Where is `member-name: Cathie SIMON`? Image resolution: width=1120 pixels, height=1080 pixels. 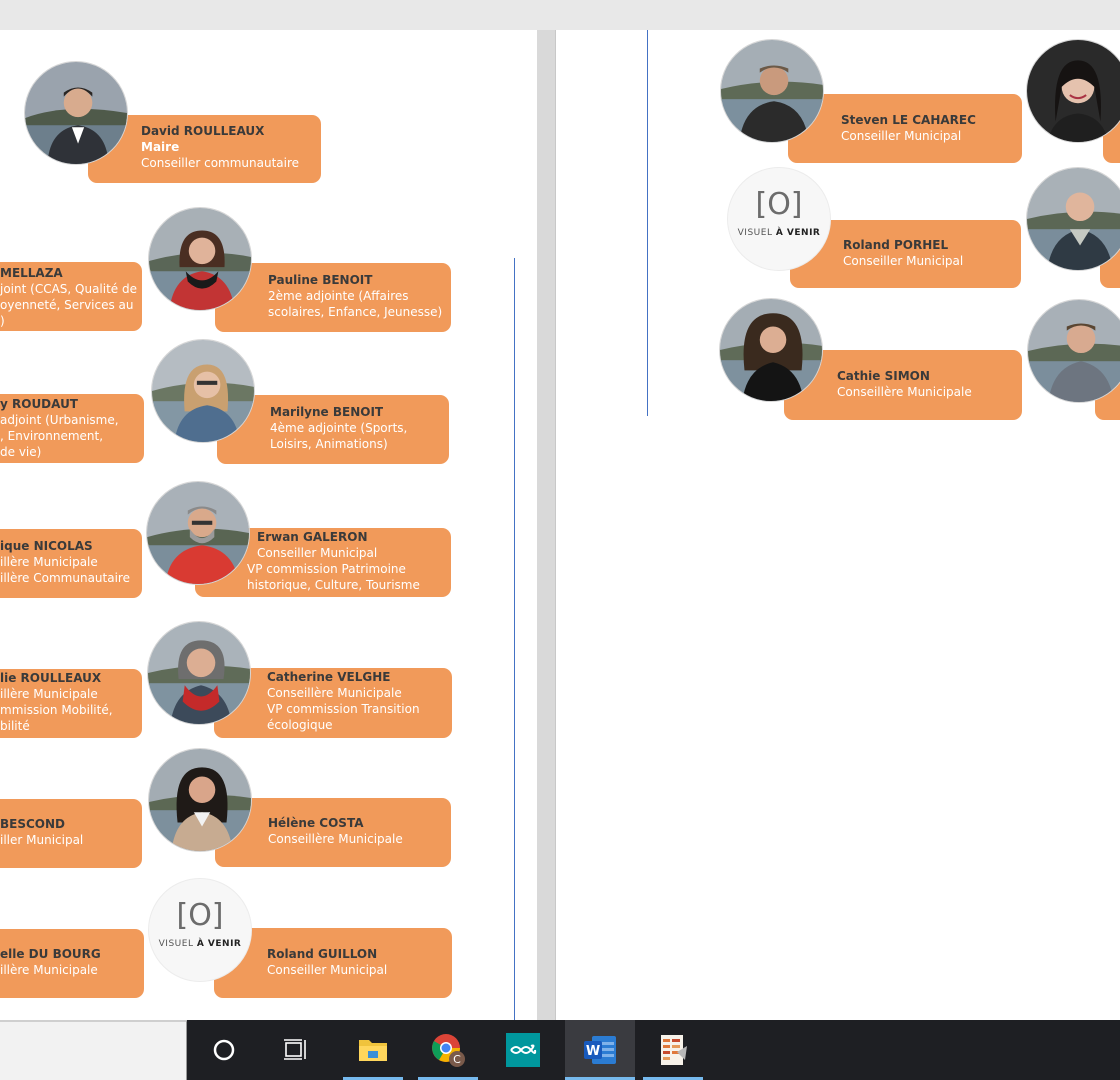
member-name: Cathie SIMON is located at coordinates (883, 376).